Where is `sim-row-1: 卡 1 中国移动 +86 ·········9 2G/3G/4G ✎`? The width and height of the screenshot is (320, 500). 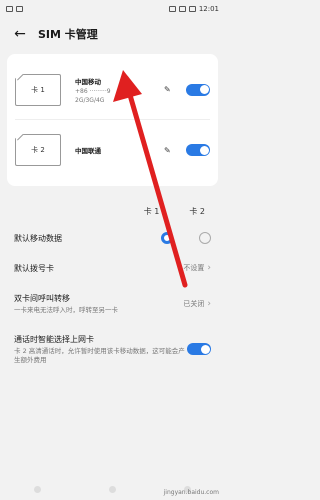
sim-row-1: 卡 1 中国移动 +86 ·········9 2G/3G/4G ✎ is located at coordinates (112, 90).